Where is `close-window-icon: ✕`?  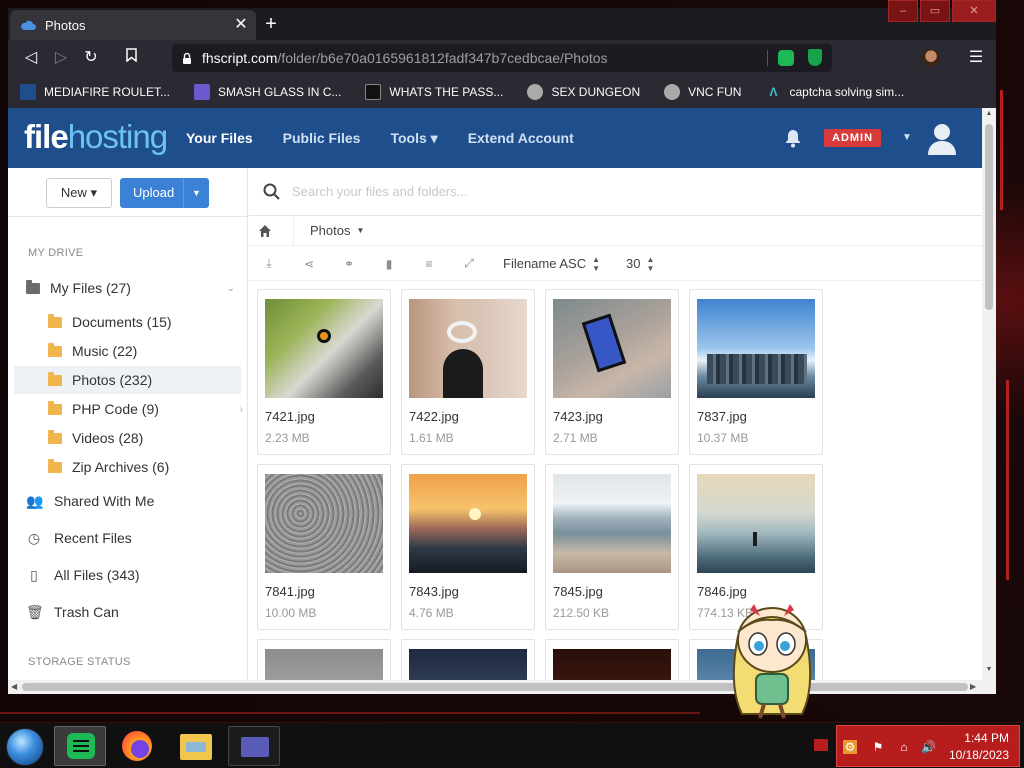
close-window-icon: ✕ is located at coordinates (974, 11).